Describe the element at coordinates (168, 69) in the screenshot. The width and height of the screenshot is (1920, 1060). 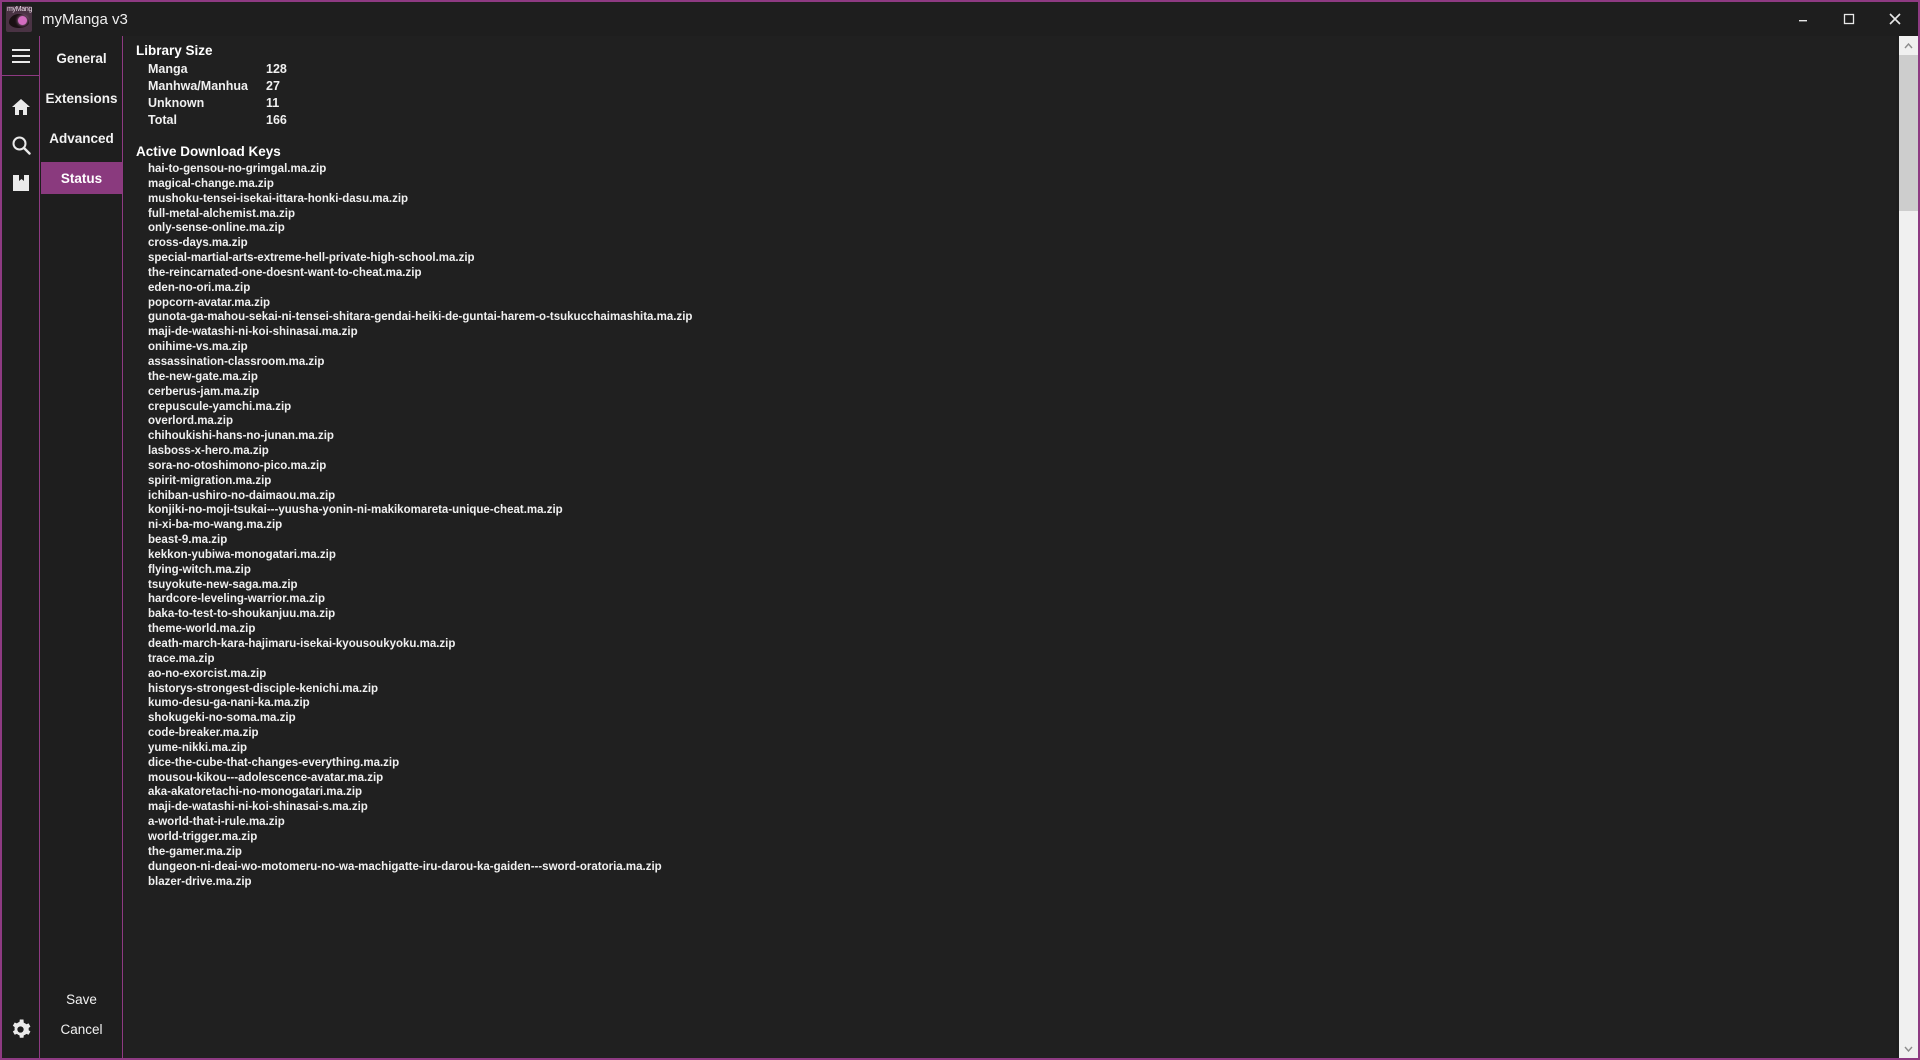
I see `library-row-label: Manga` at that location.